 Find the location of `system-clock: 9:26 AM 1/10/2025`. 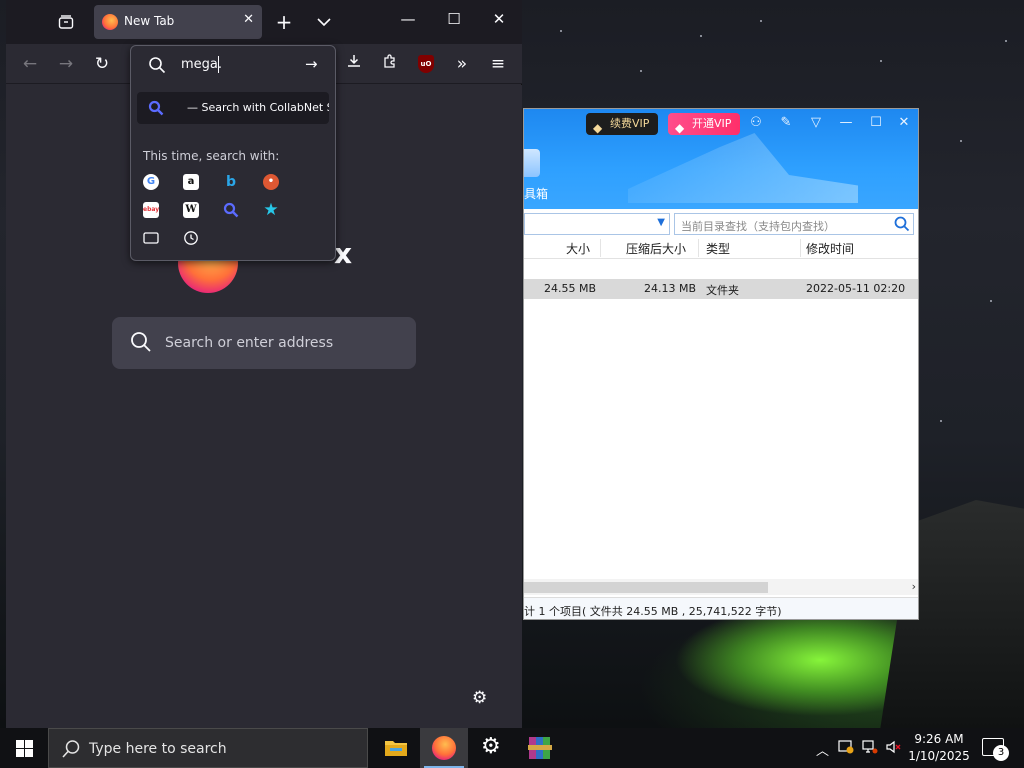

system-clock: 9:26 AM 1/10/2025 is located at coordinates (939, 748).